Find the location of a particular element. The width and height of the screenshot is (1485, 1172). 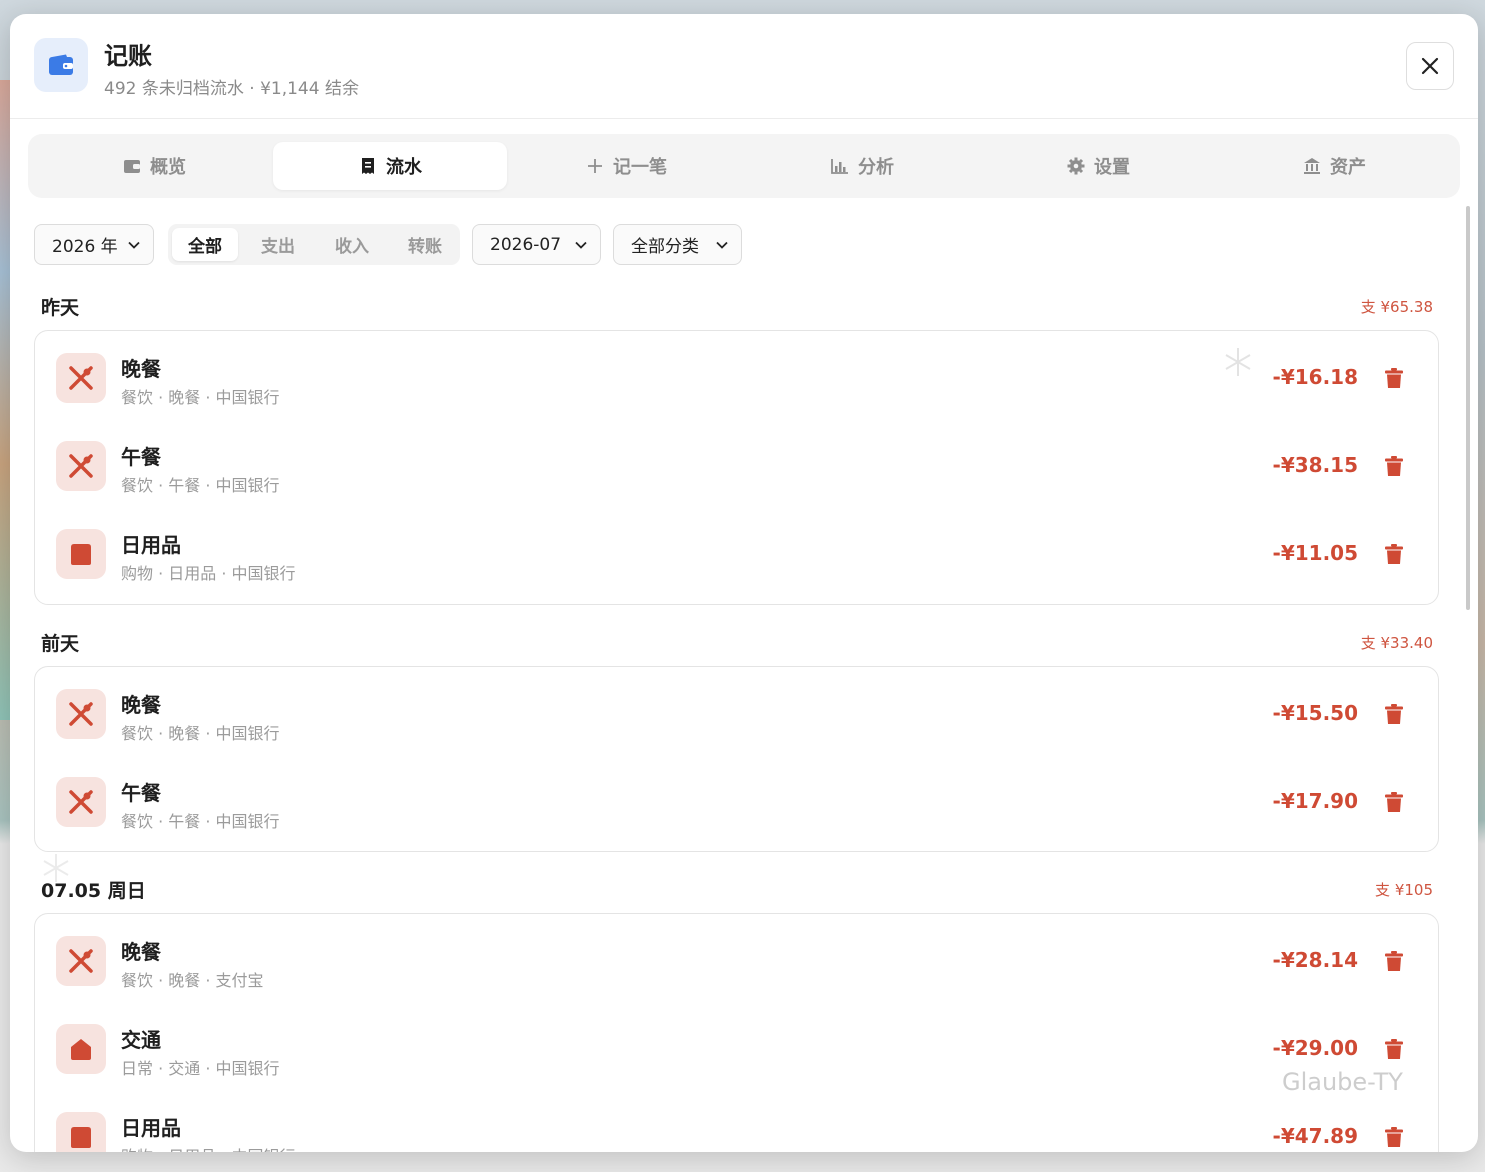

transaction-amount: -¥17.90 is located at coordinates (1315, 801).